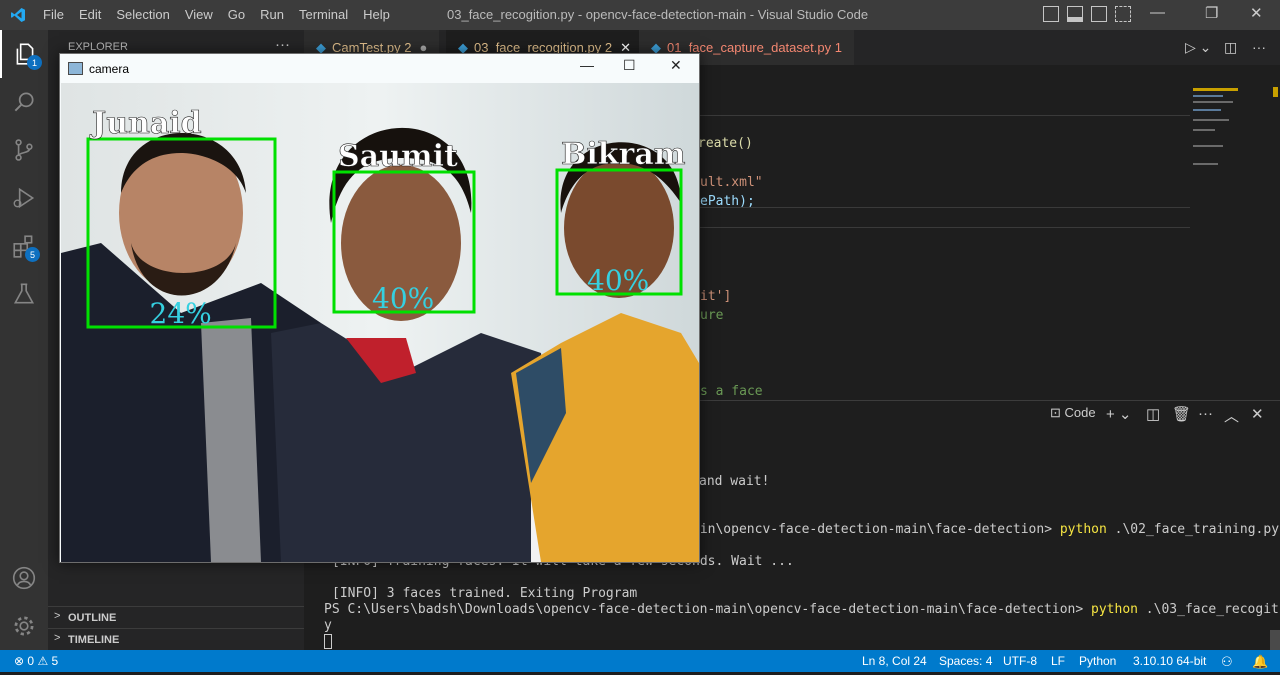 The image size is (1280, 675). Describe the element at coordinates (94, 640) in the screenshot. I see `timeline-section-label: TIMELINE` at that location.